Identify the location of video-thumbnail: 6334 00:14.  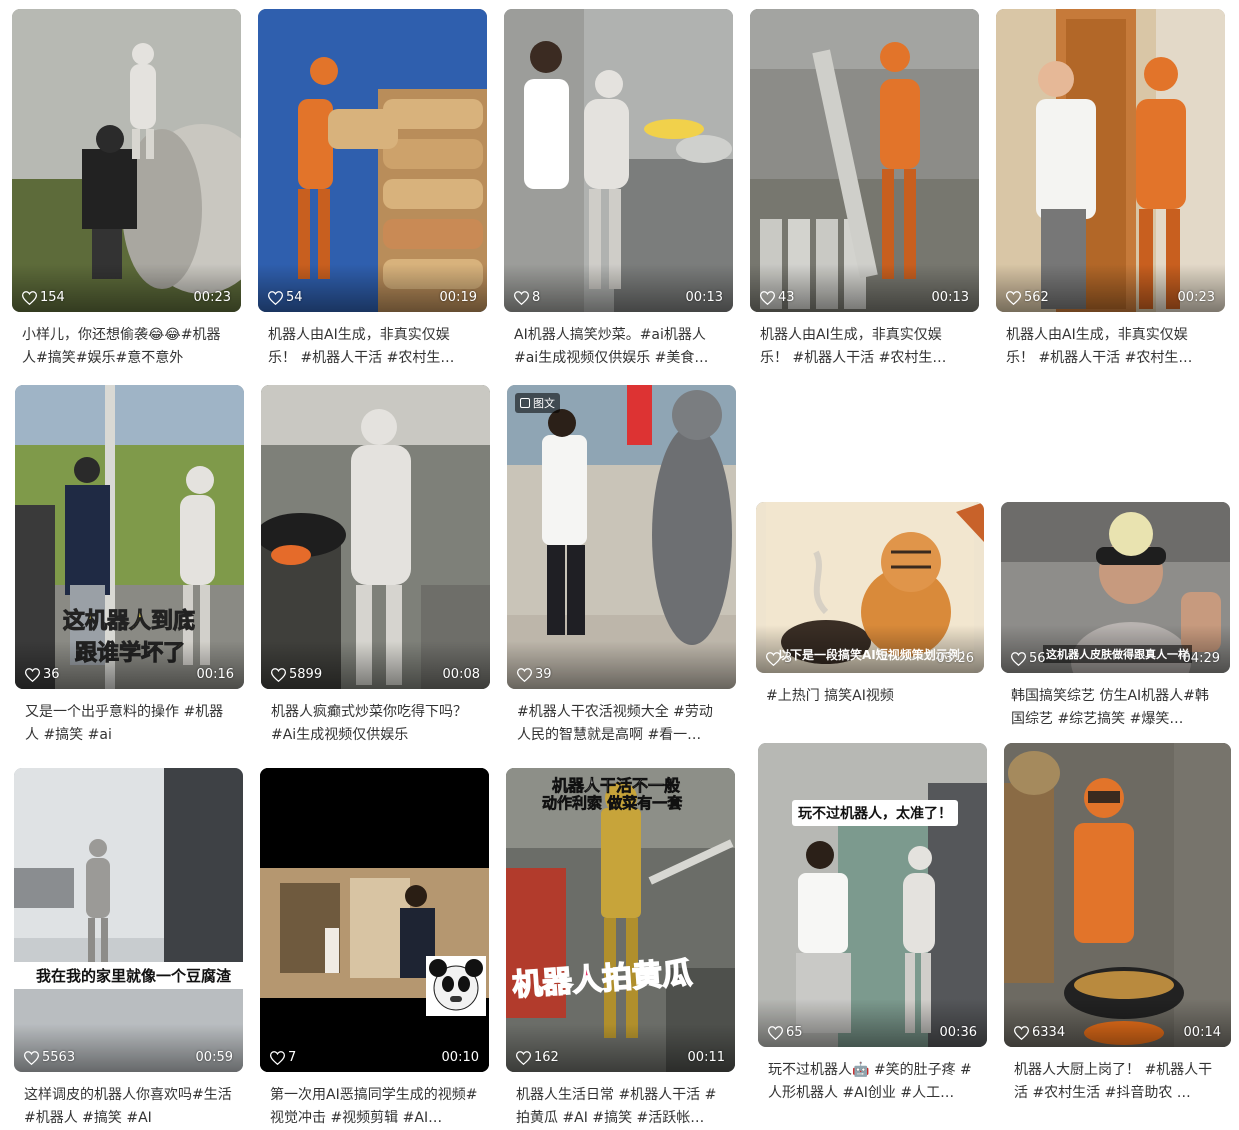
(1117, 895).